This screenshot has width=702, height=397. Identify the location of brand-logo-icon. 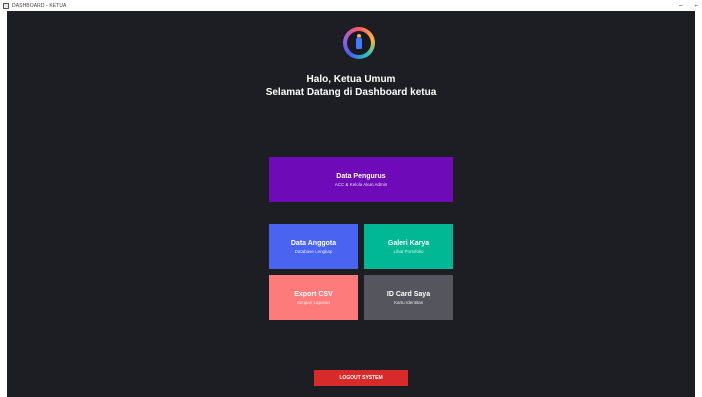
(359, 43).